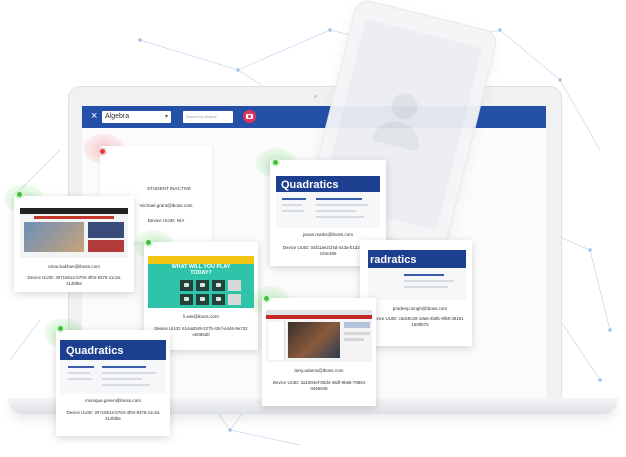 Image resolution: width=626 pixels, height=457 pixels. I want to click on student-email: jonas.marks@iboss.com, so click(328, 234).